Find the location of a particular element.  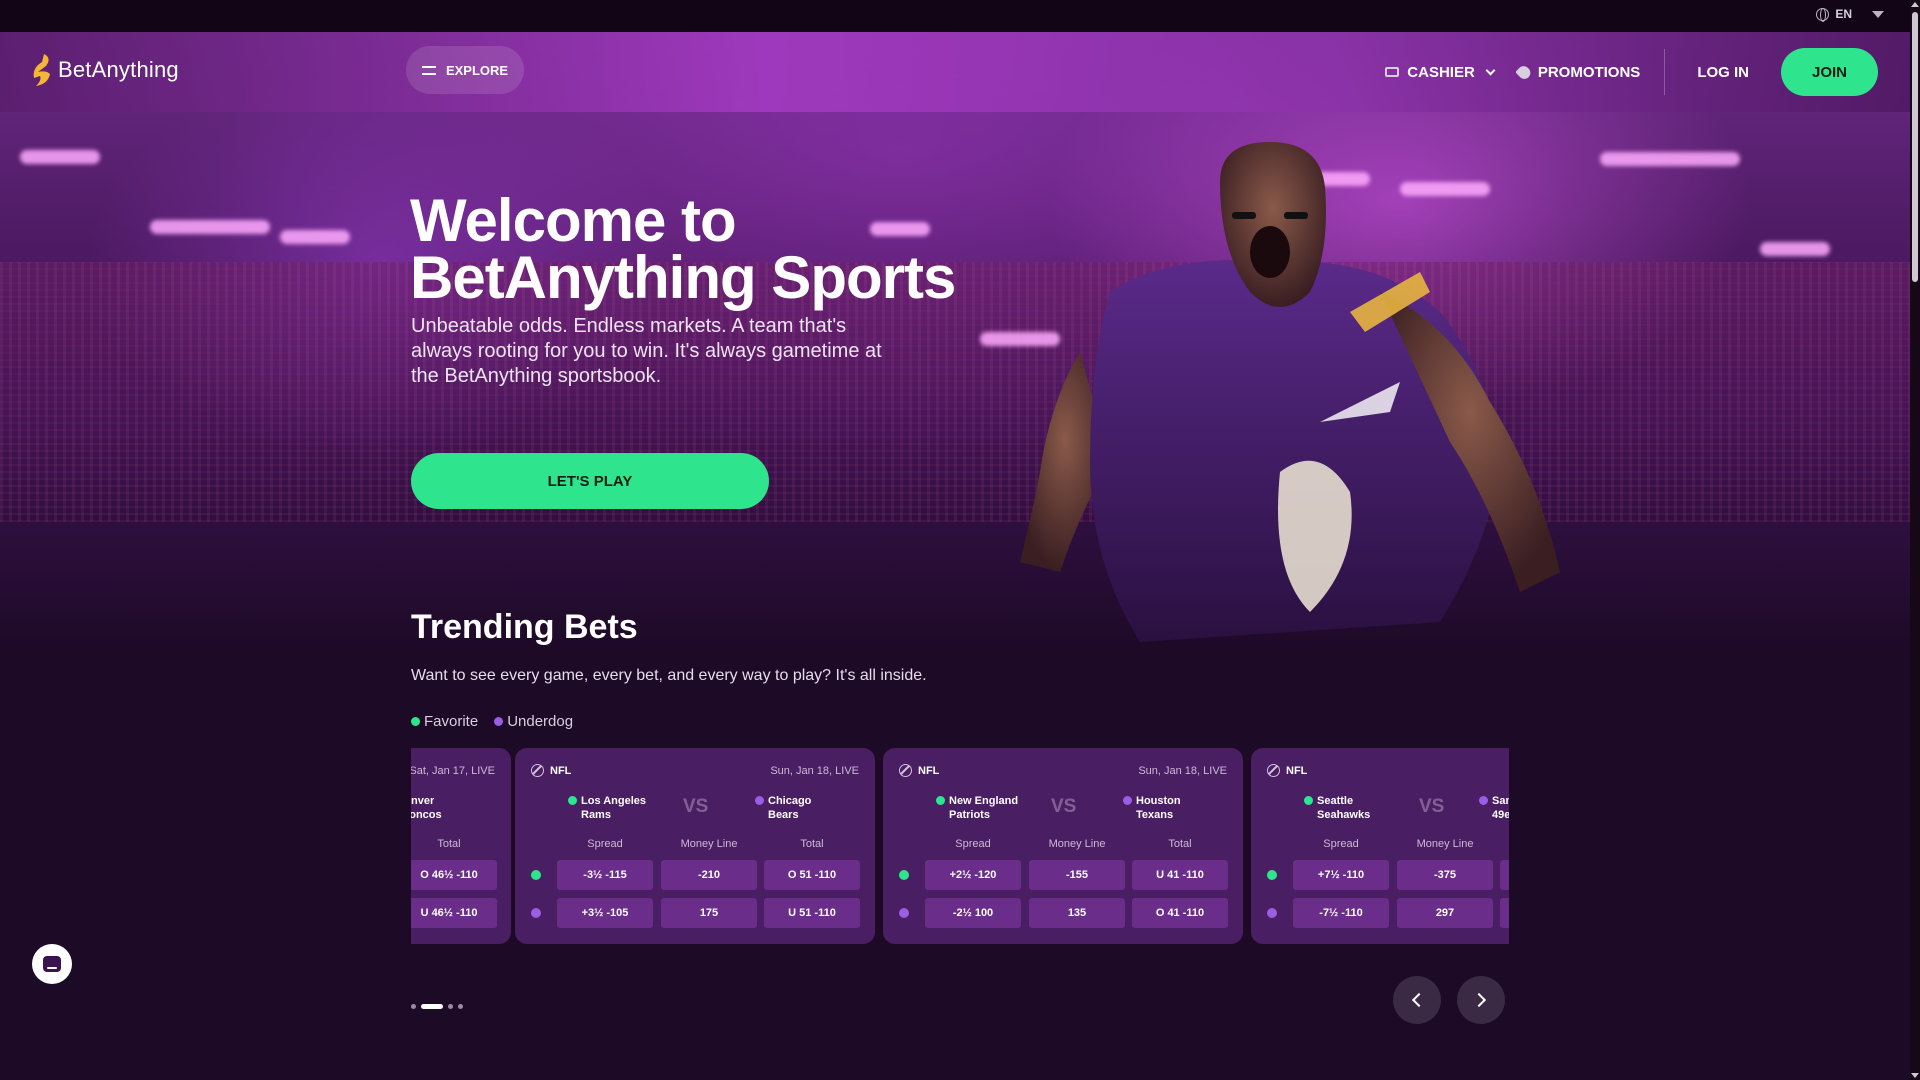

chevron-right-icon is located at coordinates (1479, 1000).